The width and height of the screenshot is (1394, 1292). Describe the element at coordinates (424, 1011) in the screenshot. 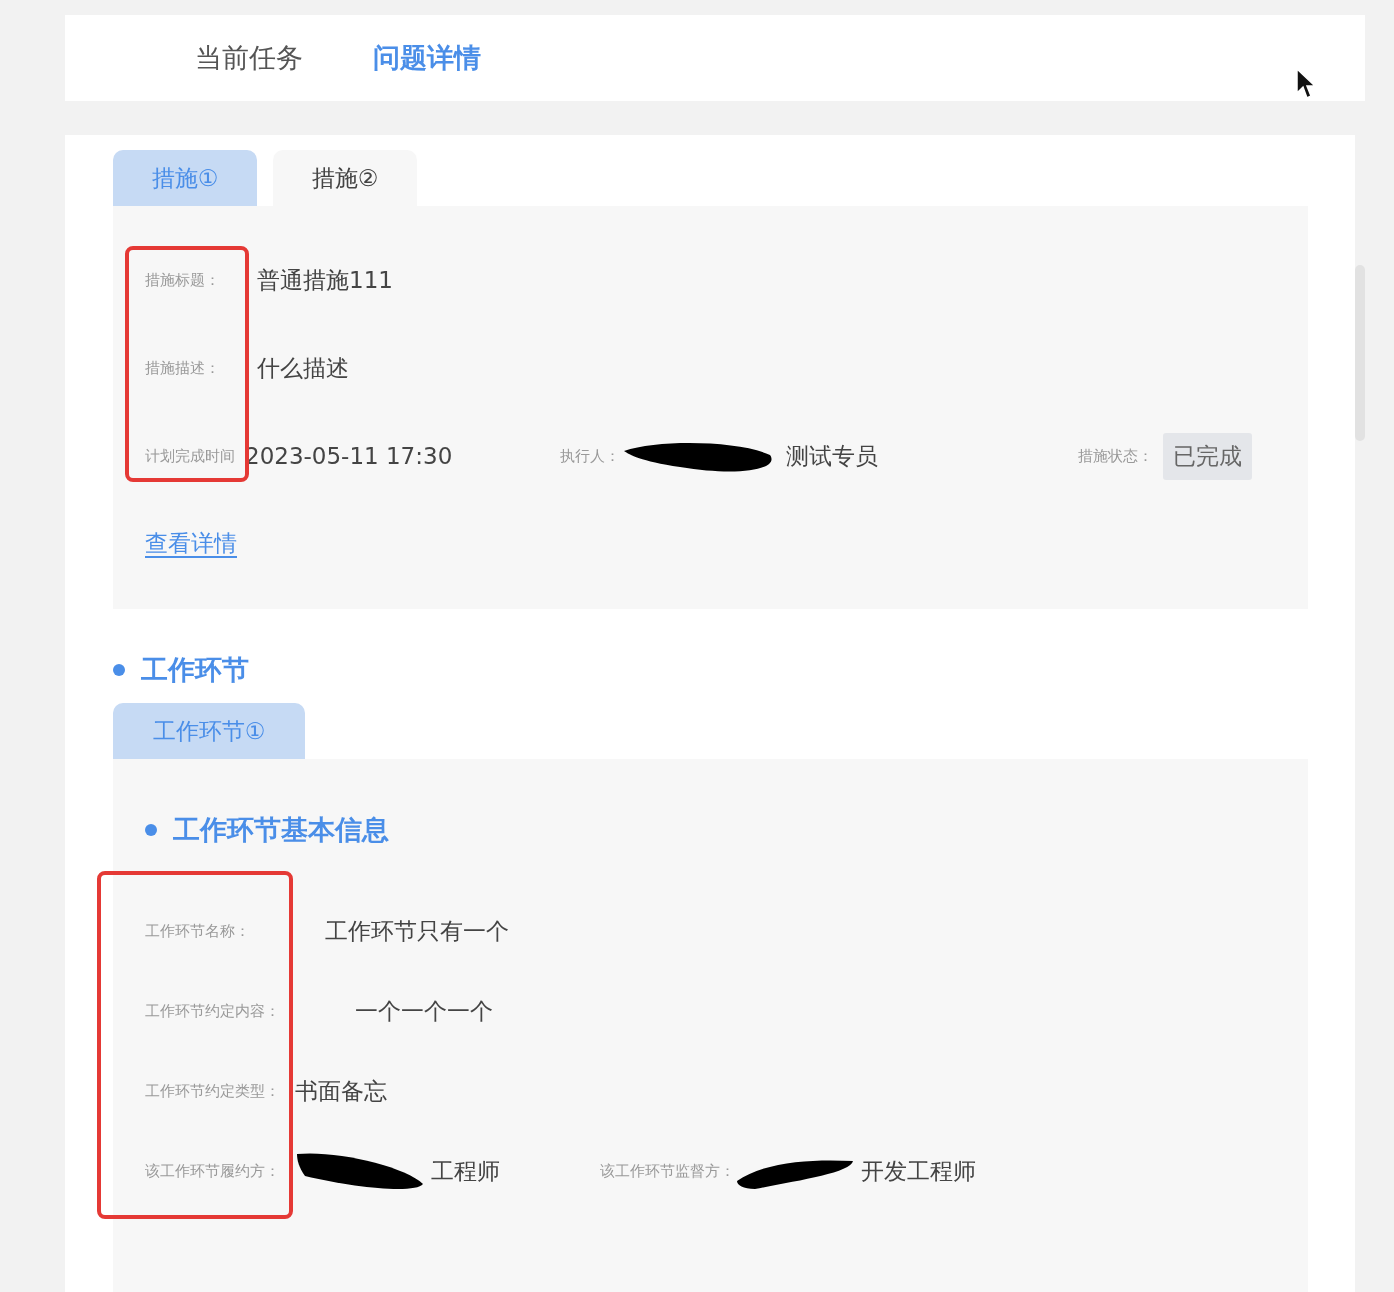

I see `field-value: 一个一个一个` at that location.